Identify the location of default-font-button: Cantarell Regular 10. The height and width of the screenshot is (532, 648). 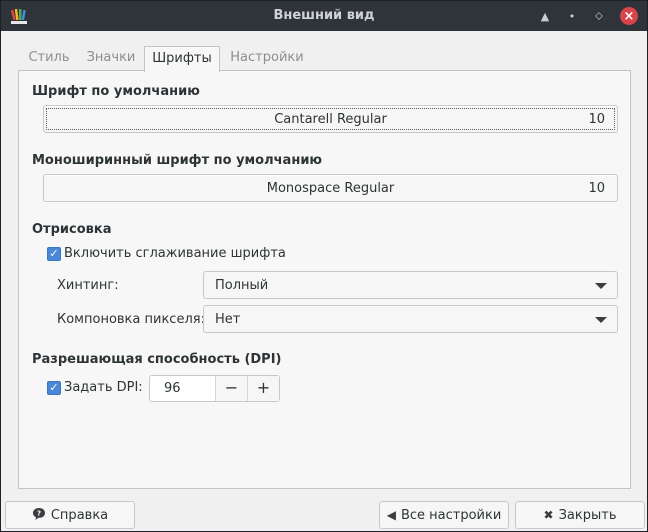
(330, 119).